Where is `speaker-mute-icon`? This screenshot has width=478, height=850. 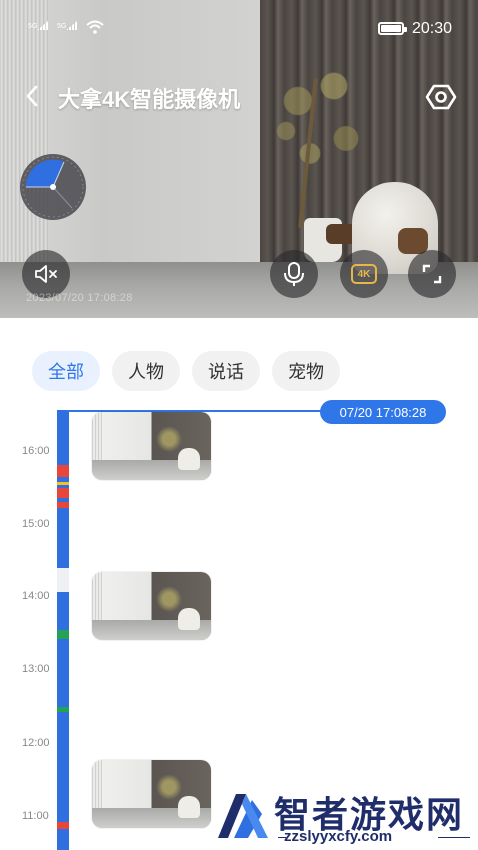
speaker-mute-icon is located at coordinates (46, 274).